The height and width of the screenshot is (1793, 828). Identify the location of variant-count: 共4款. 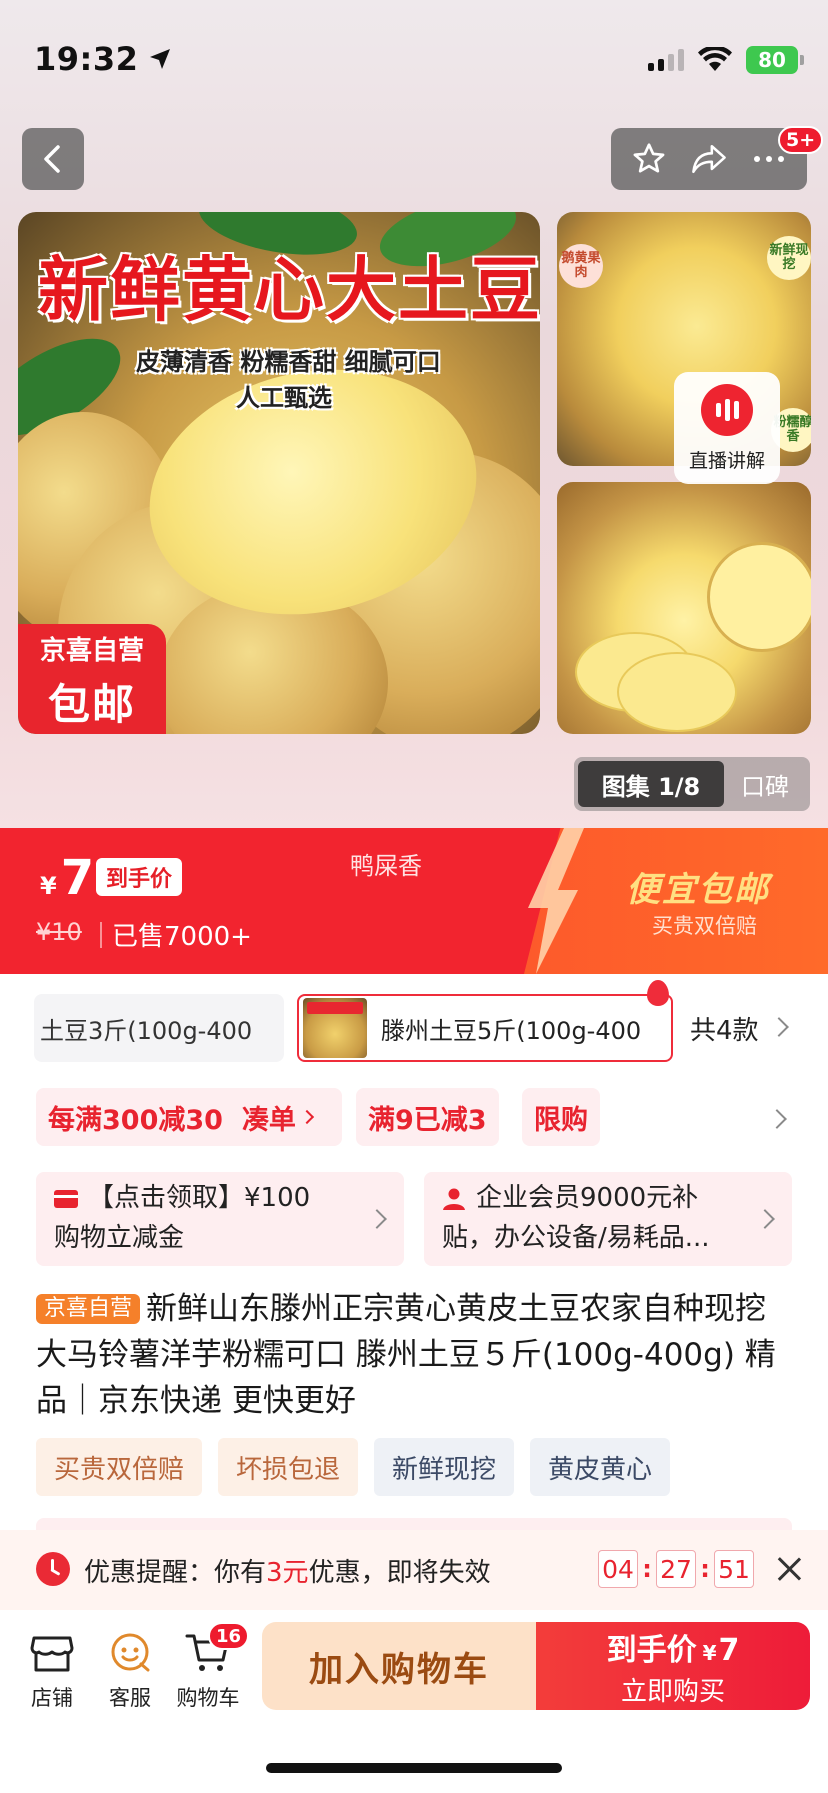
(724, 1028).